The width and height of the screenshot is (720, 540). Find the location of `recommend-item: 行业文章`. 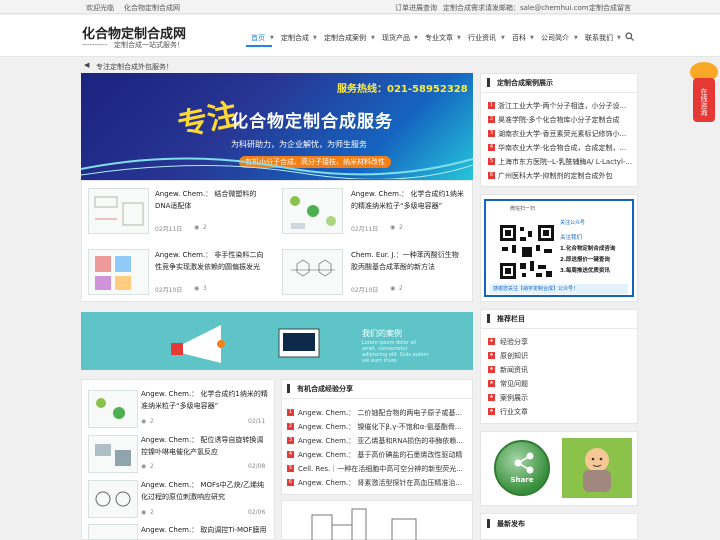

recommend-item: 行业文章 is located at coordinates (514, 412).